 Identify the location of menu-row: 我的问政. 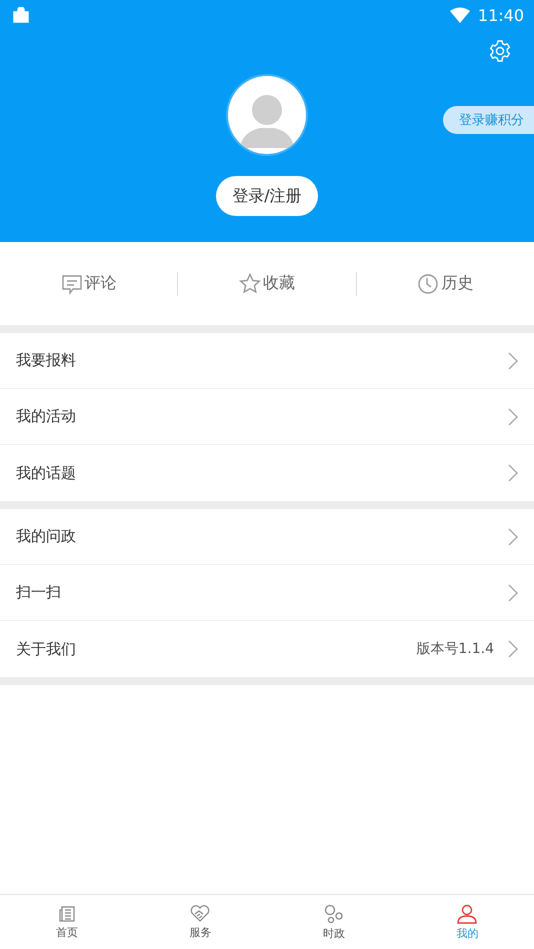
(267, 537).